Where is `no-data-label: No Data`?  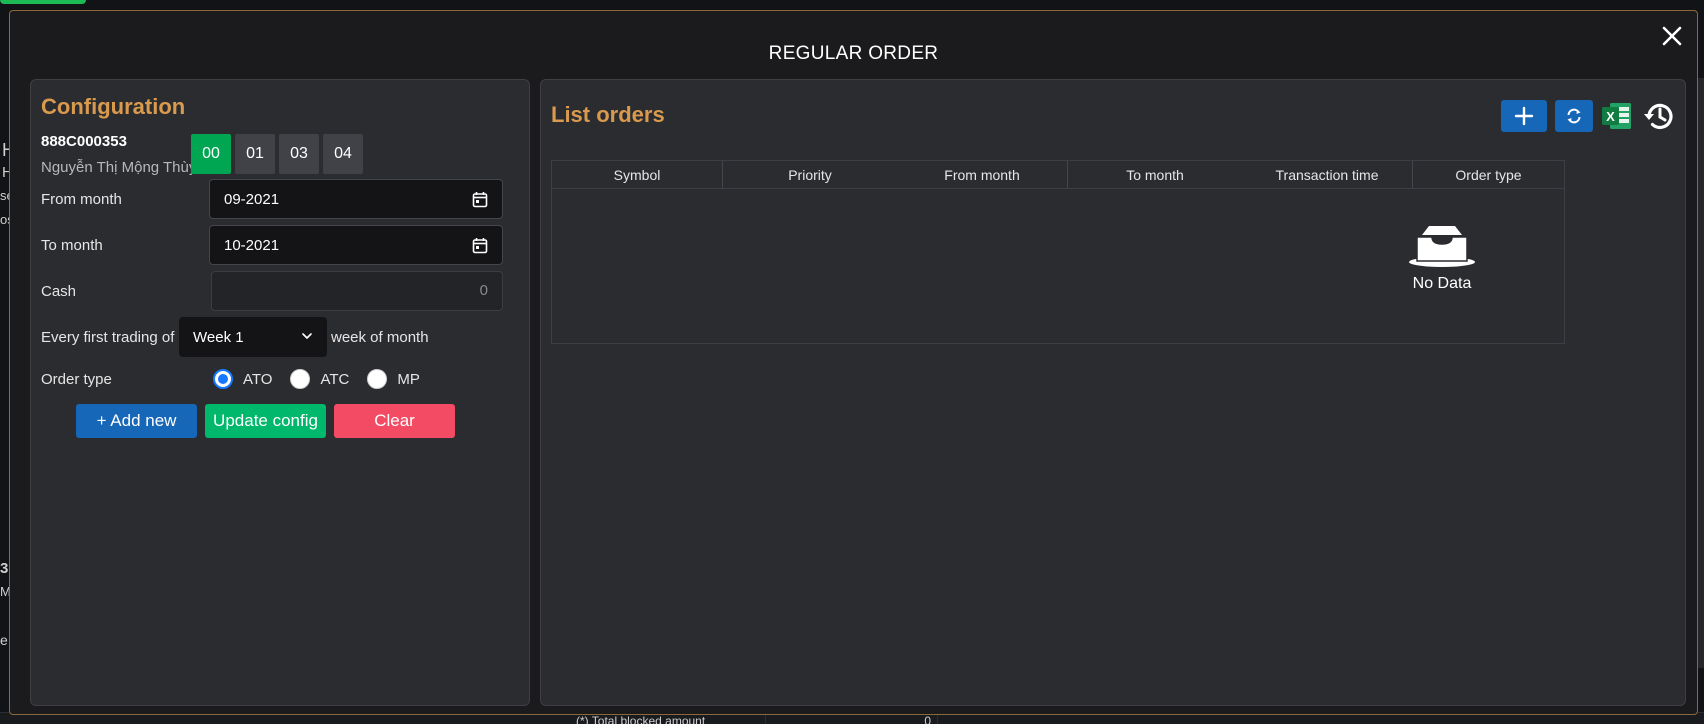
no-data-label: No Data is located at coordinates (1442, 283).